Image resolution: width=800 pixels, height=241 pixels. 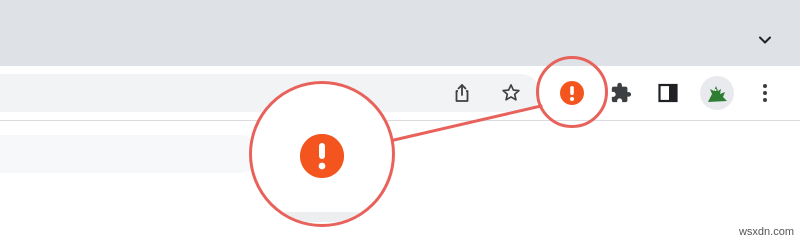 I want to click on chevron-down-icon, so click(x=765, y=40).